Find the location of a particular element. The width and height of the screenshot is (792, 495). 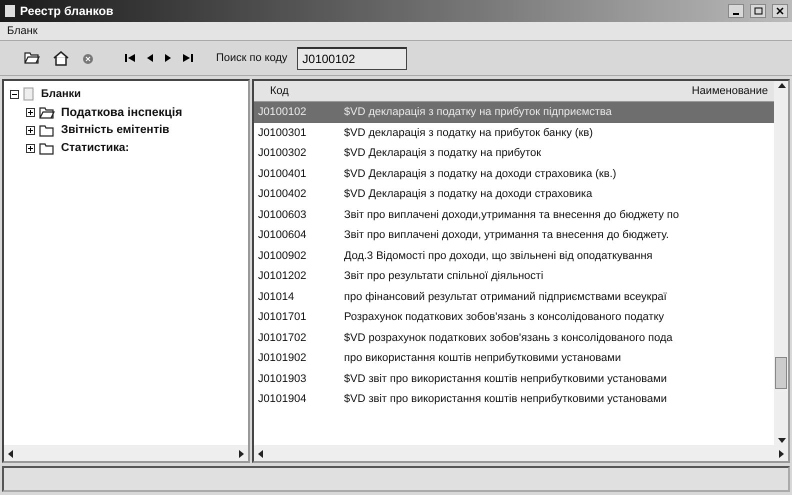

table-row: J0100402 $VD Декларація з податку на доходи страховика is located at coordinates (514, 194).